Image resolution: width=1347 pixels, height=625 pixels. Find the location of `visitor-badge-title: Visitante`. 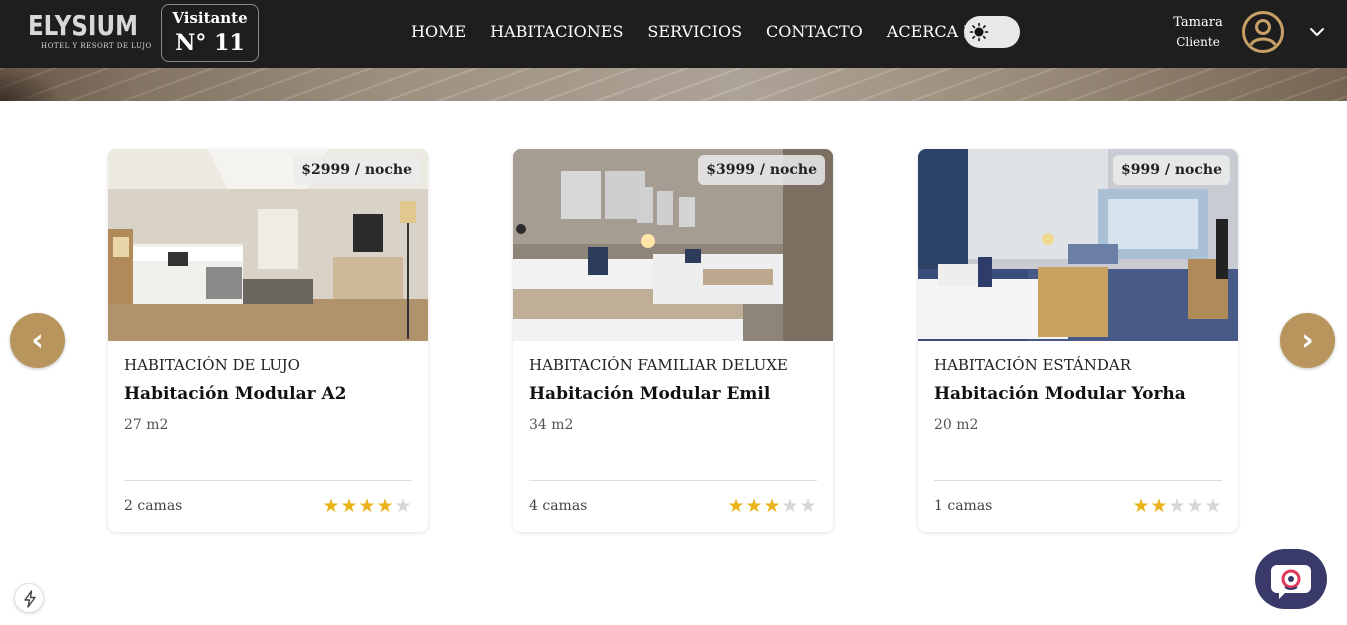

visitor-badge-title: Visitante is located at coordinates (210, 18).